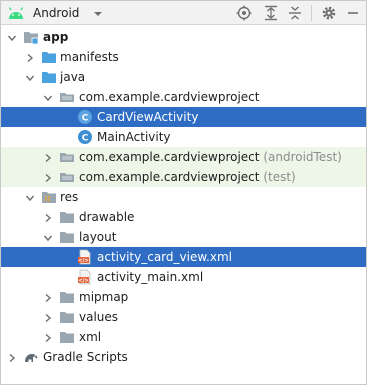 The width and height of the screenshot is (367, 385). Describe the element at coordinates (183, 57) in the screenshot. I see `tree-item-manifests: manifests` at that location.